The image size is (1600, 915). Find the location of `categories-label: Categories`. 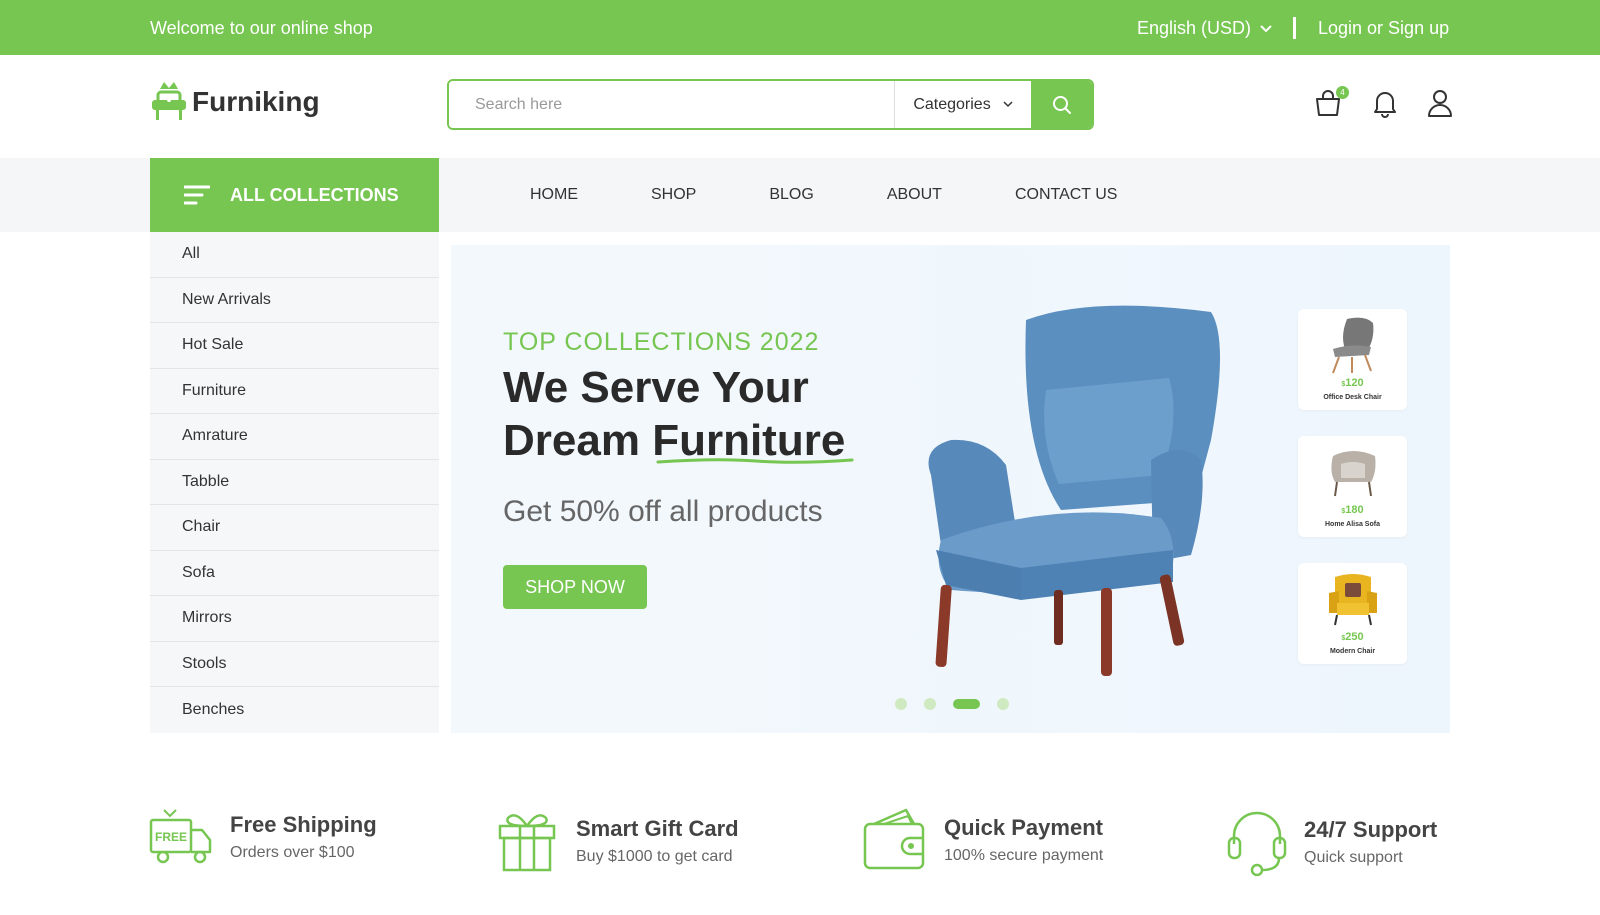

categories-label: Categories is located at coordinates (952, 104).